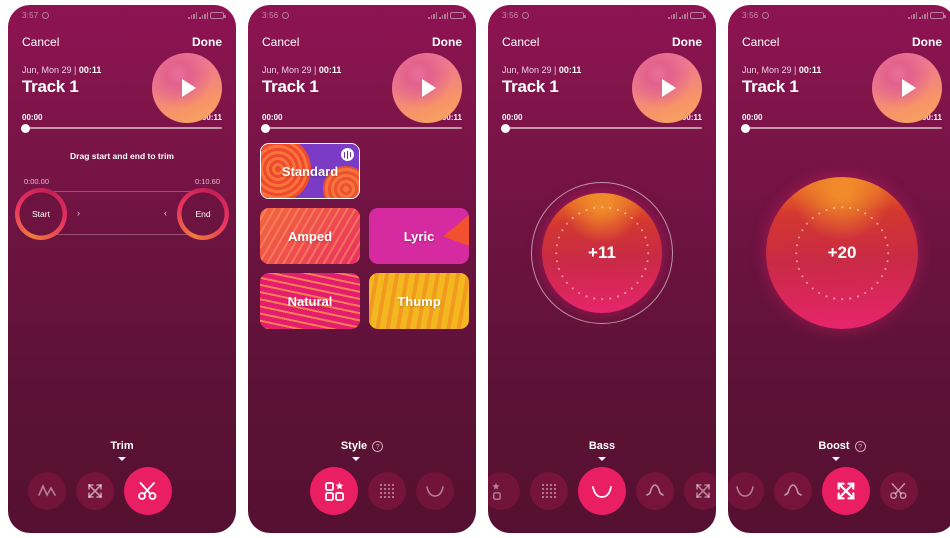 This screenshot has width=950, height=538. I want to click on boost-dial: +20, so click(842, 253).